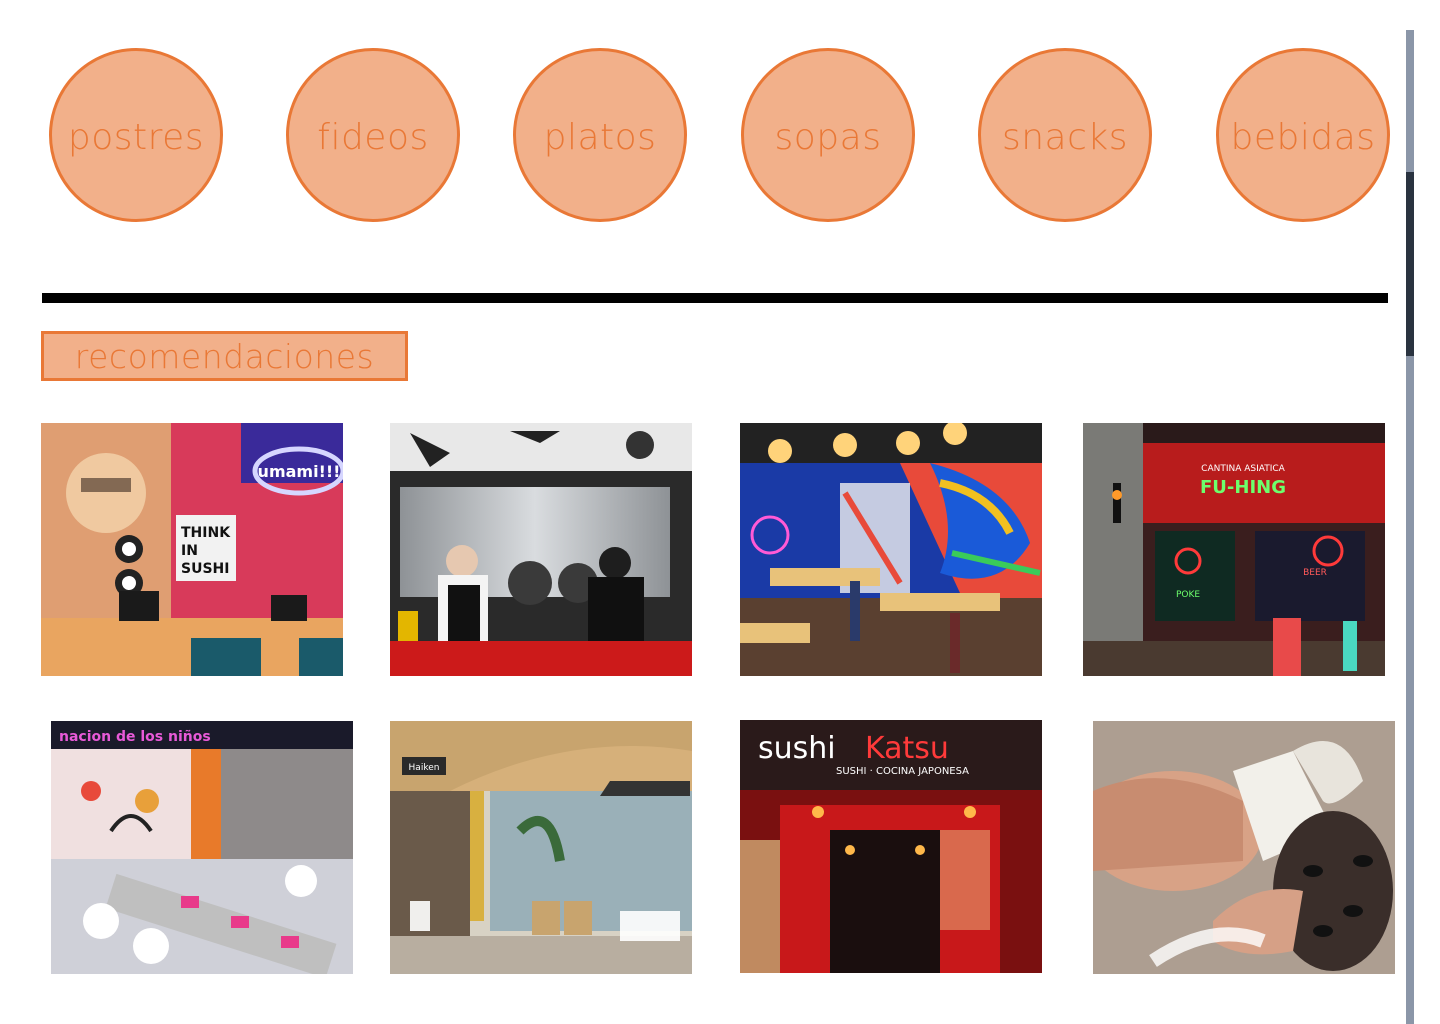 Image resolution: width=1440 pixels, height=1024 pixels. What do you see at coordinates (715, 298) in the screenshot?
I see `section-divider` at bounding box center [715, 298].